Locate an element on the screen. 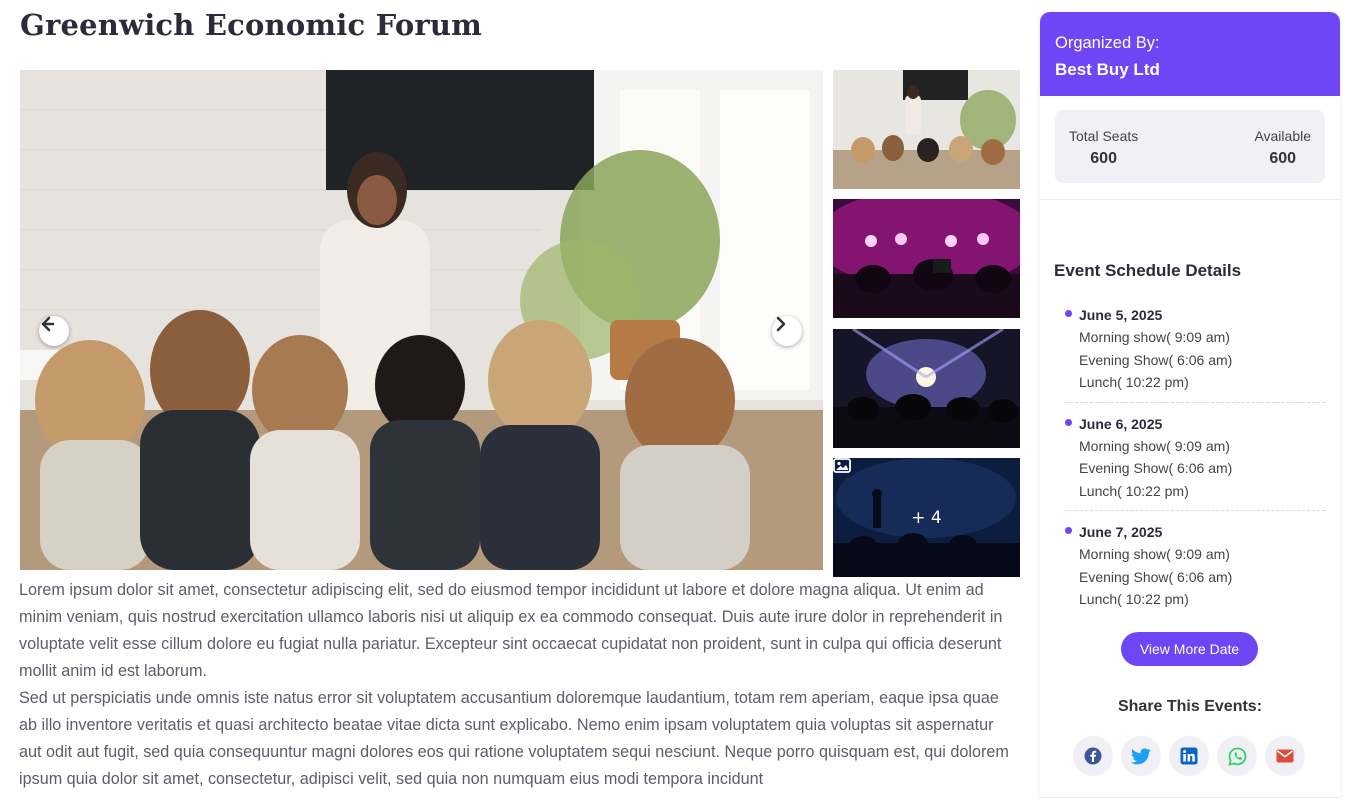  event-title: Greenwich Economic Forum is located at coordinates (251, 25).